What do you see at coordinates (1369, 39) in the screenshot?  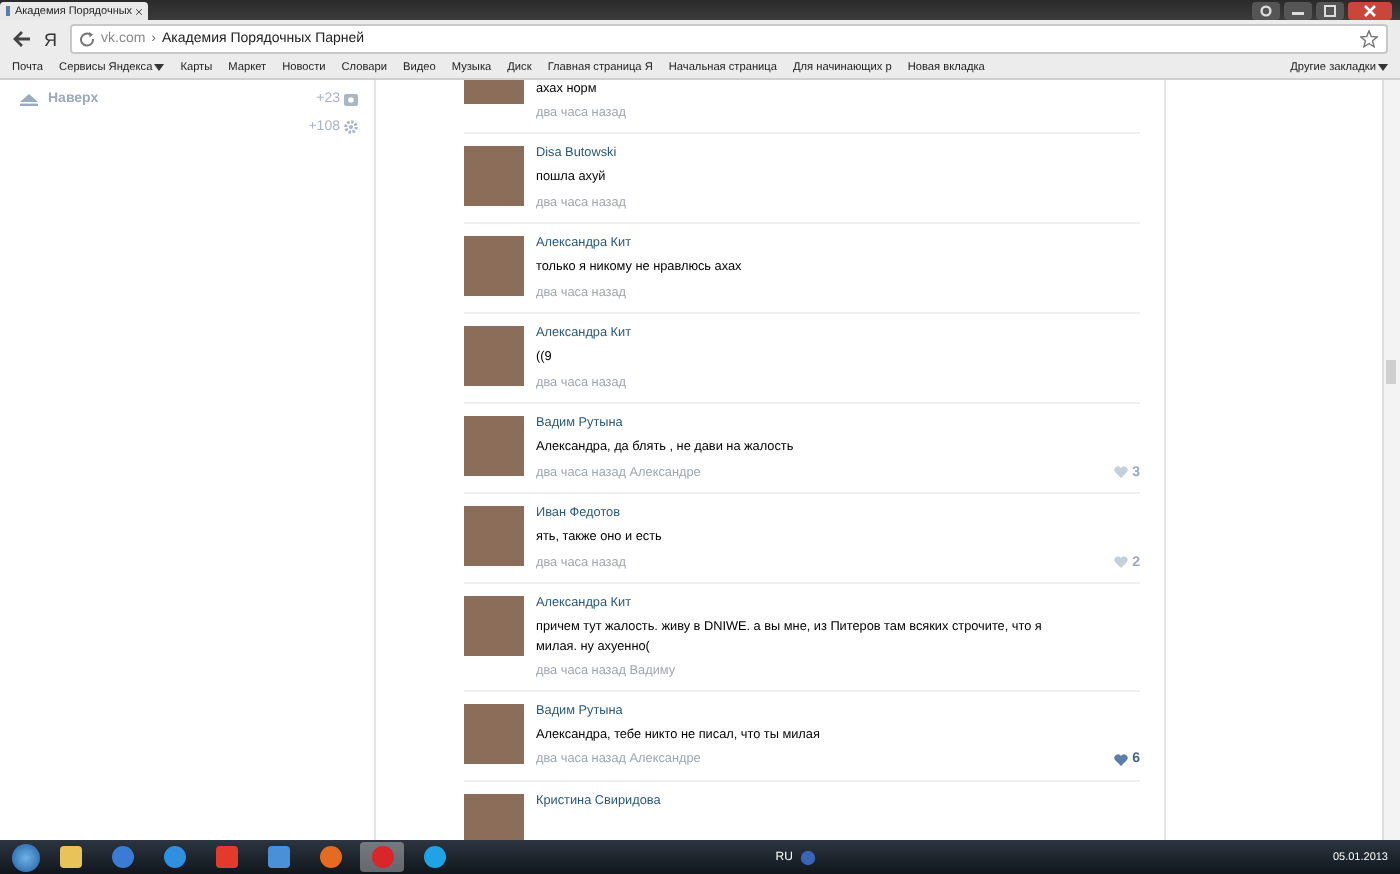 I see `star-icon` at bounding box center [1369, 39].